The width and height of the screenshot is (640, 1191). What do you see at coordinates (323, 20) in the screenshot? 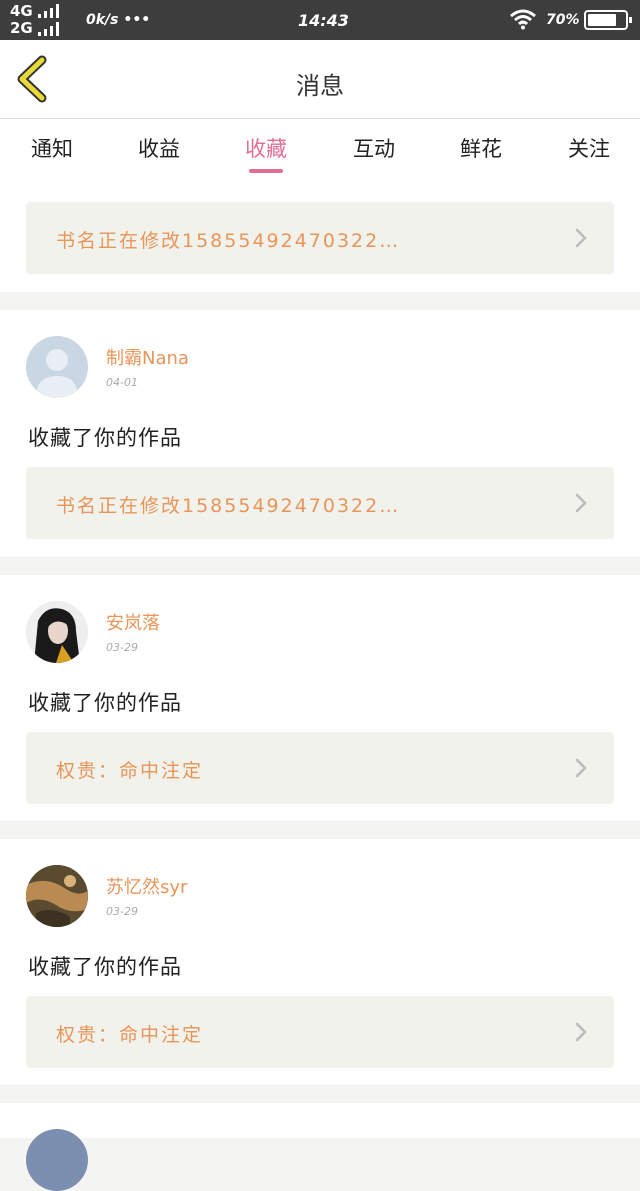
I see `clock: 14:43` at bounding box center [323, 20].